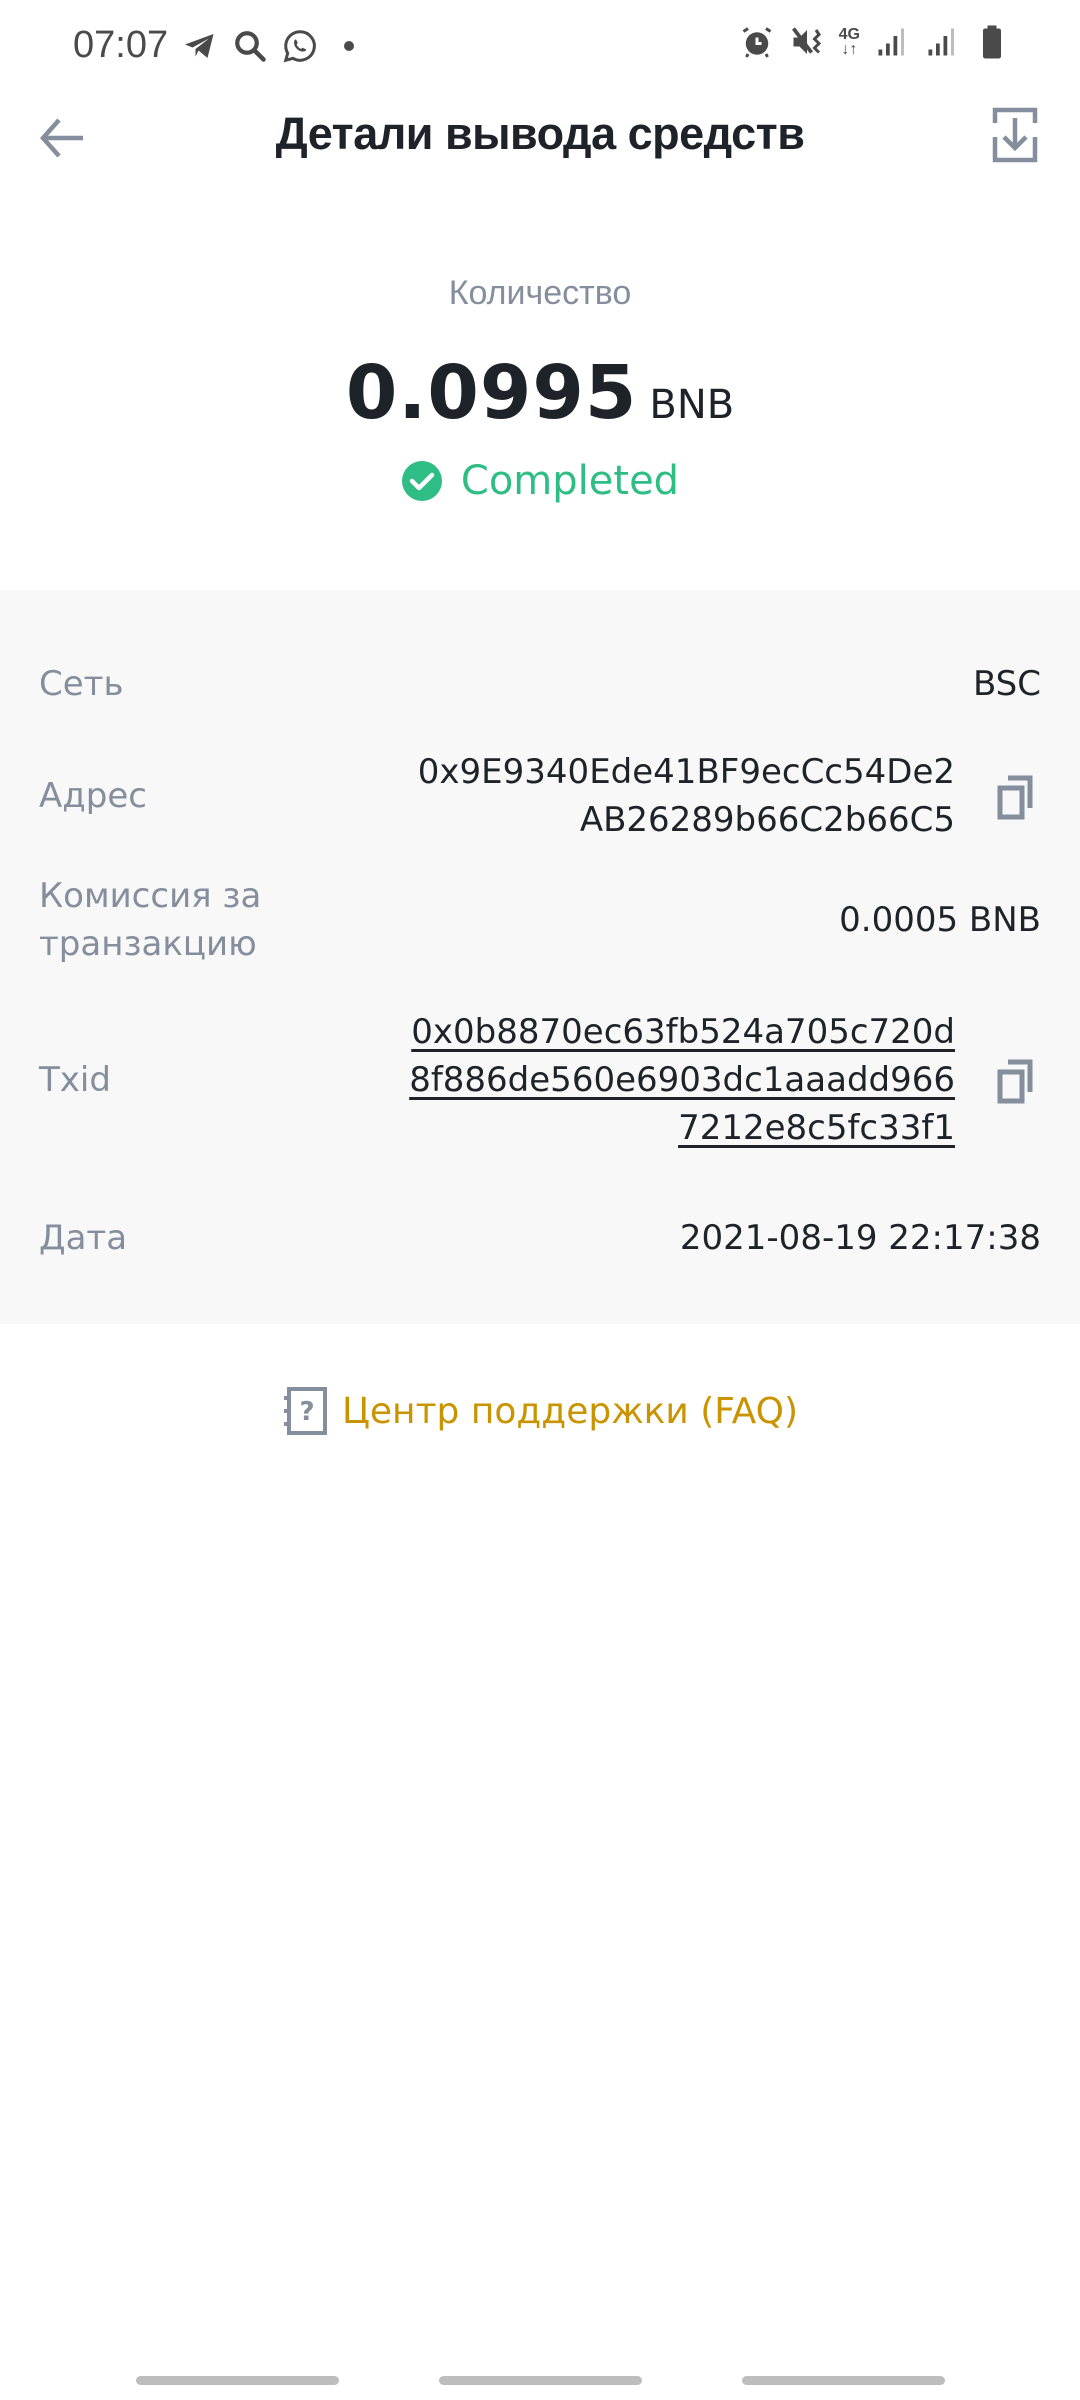 Image resolution: width=1080 pixels, height=2400 pixels. I want to click on amount-label: Количество, so click(540, 293).